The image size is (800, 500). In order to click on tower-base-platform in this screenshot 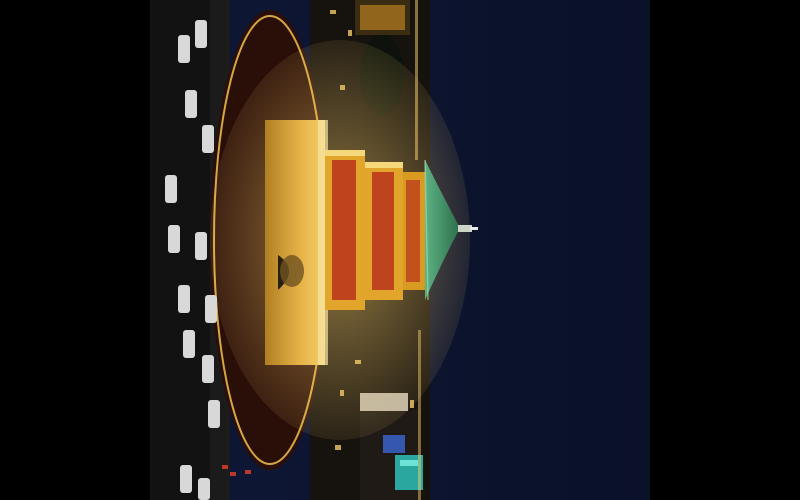, I will do `click(295, 242)`.